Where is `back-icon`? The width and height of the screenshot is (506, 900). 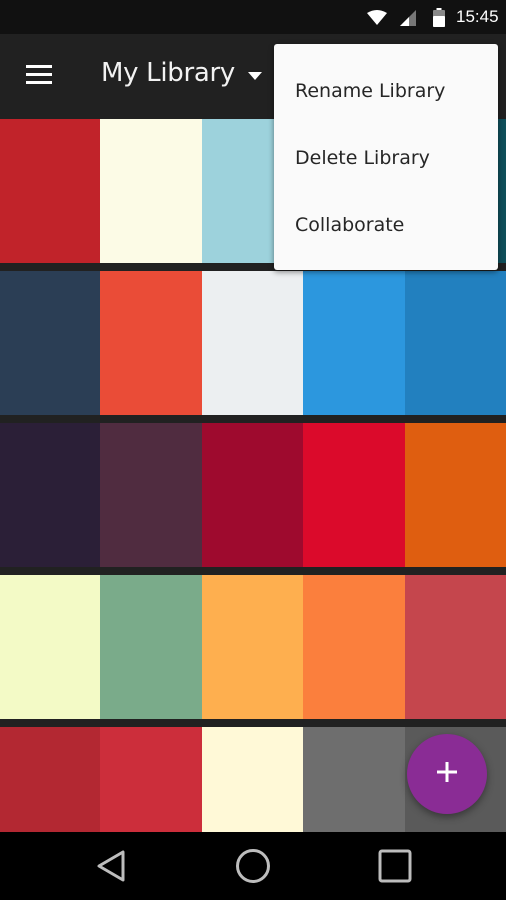 back-icon is located at coordinates (112, 866).